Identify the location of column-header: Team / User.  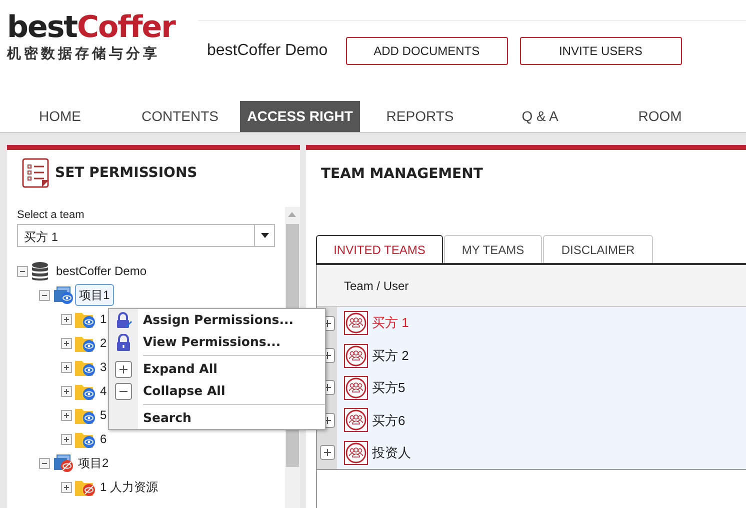
(376, 286).